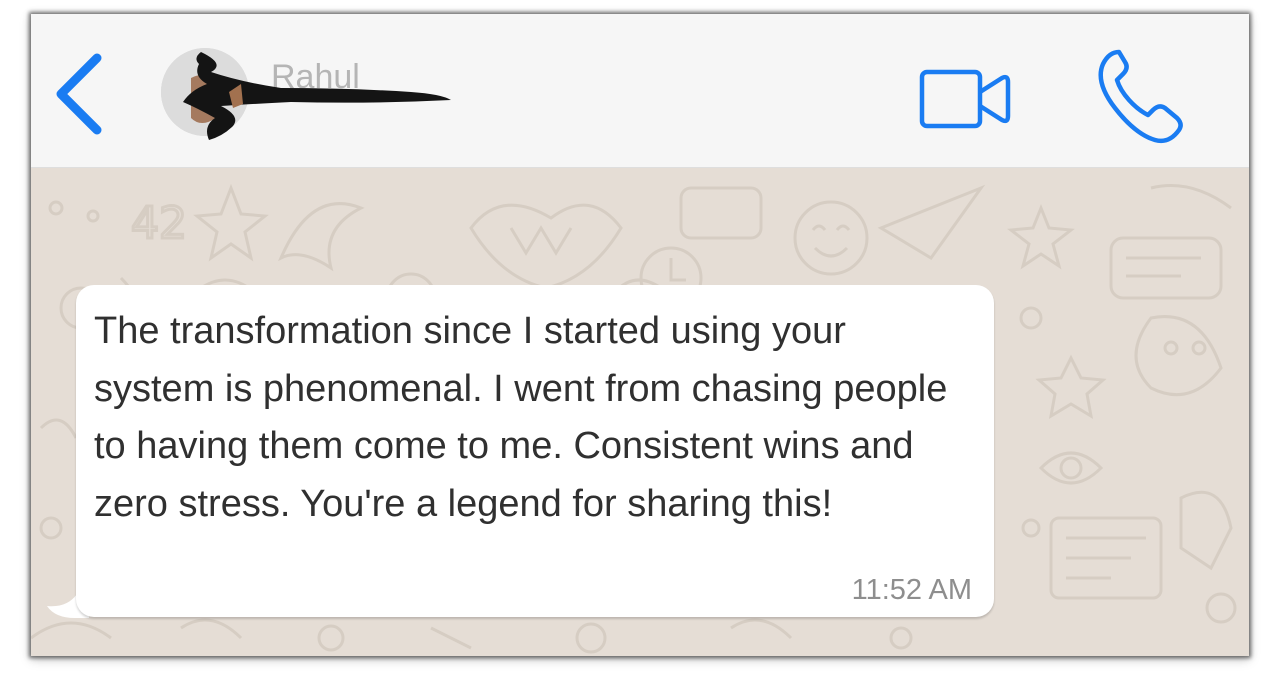  Describe the element at coordinates (1140, 96) in the screenshot. I see `phone-icon` at that location.